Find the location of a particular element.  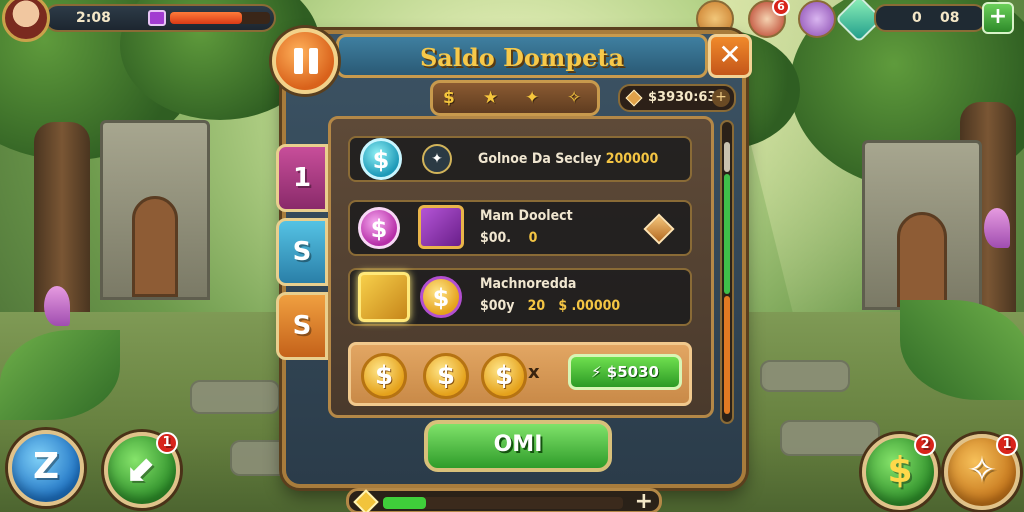

progress-fill is located at coordinates (405, 503).